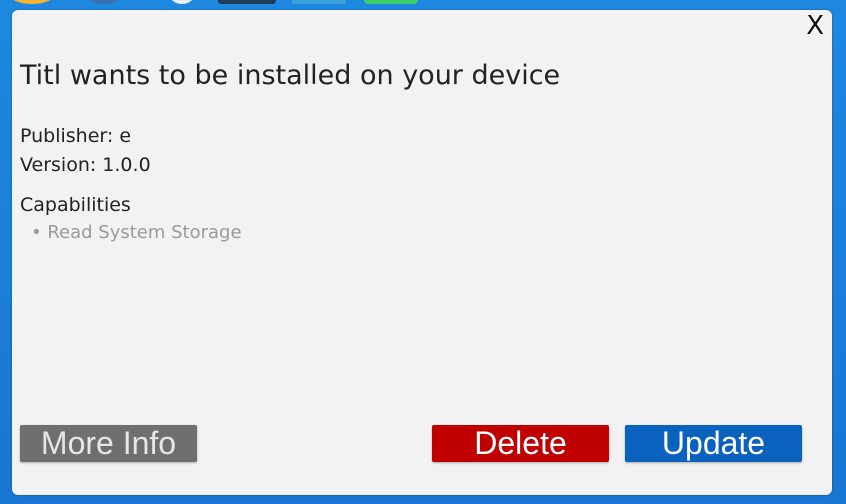 This screenshot has height=504, width=846. Describe the element at coordinates (108, 443) in the screenshot. I see `more-info-button: More Info` at that location.